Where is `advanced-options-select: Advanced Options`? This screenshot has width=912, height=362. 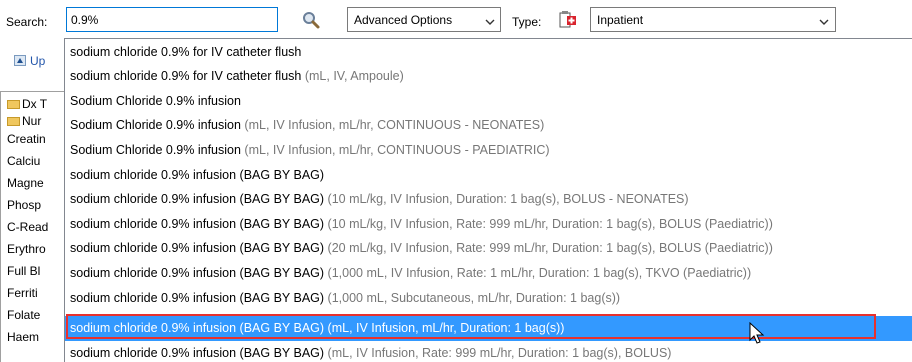 advanced-options-select: Advanced Options is located at coordinates (424, 19).